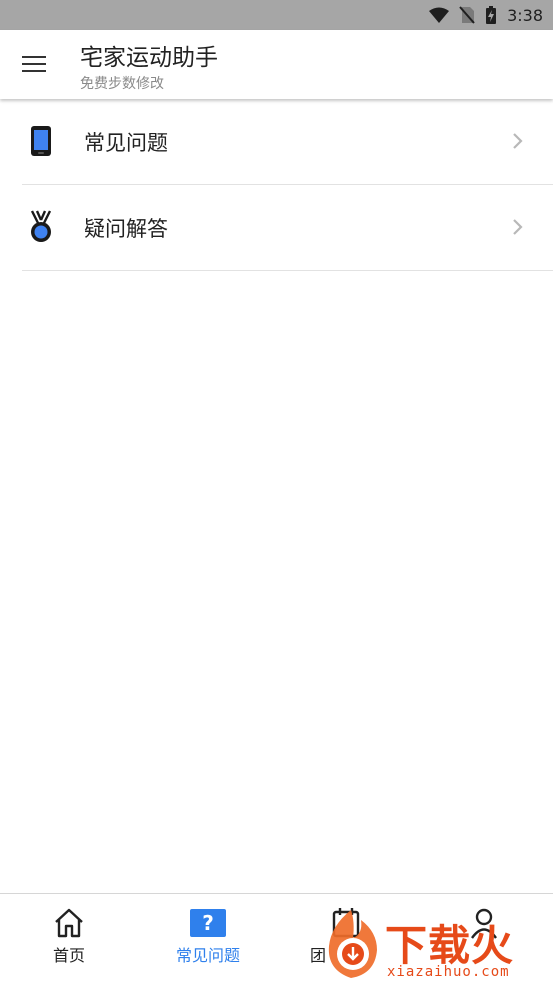  What do you see at coordinates (287, 228) in the screenshot?
I see `list-item-qa: 疑问解答` at bounding box center [287, 228].